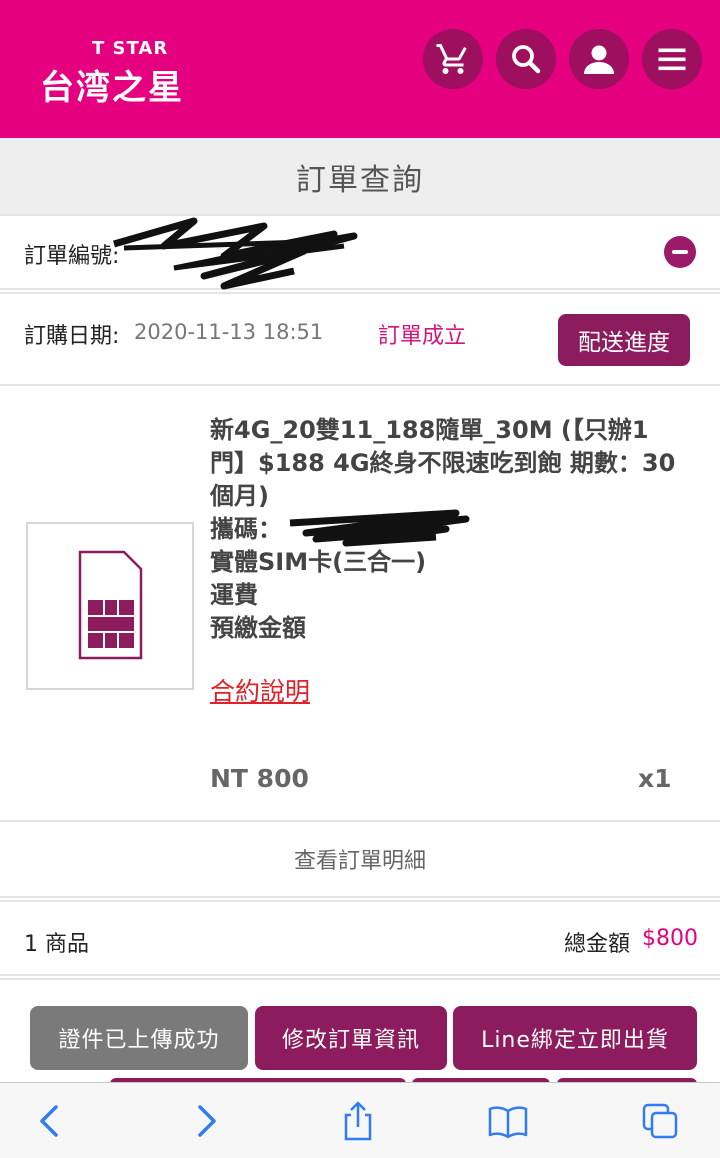 The width and height of the screenshot is (720, 1158). What do you see at coordinates (229, 332) in the screenshot?
I see `order-date-value: 2020-11-13 18:51` at bounding box center [229, 332].